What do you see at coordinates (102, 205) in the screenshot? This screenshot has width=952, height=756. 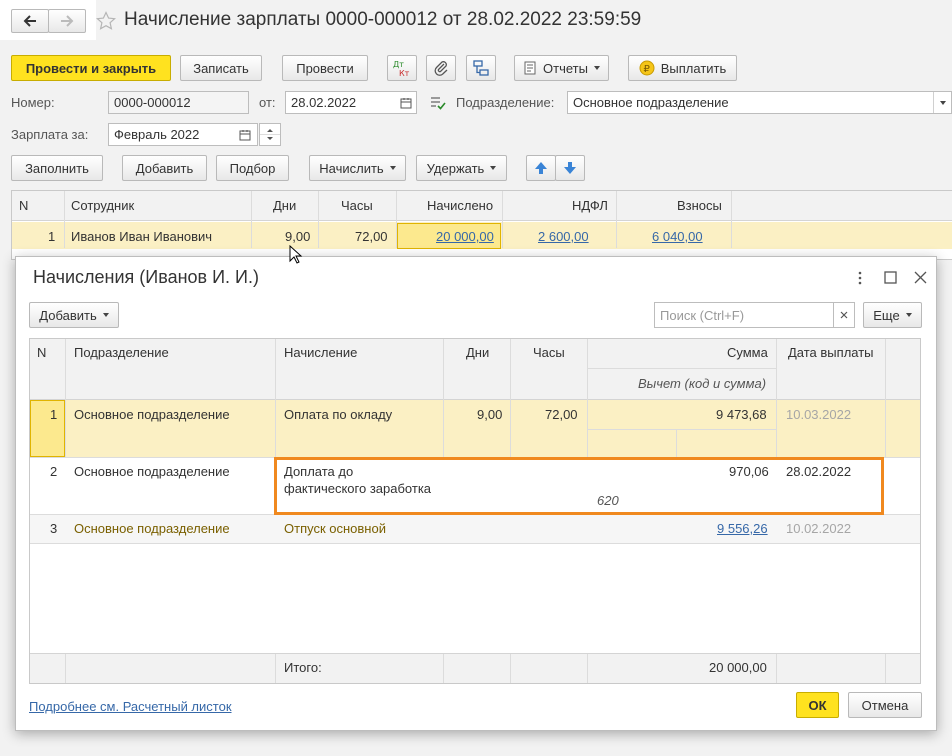 I see `col-header-employee: Сотрудник` at bounding box center [102, 205].